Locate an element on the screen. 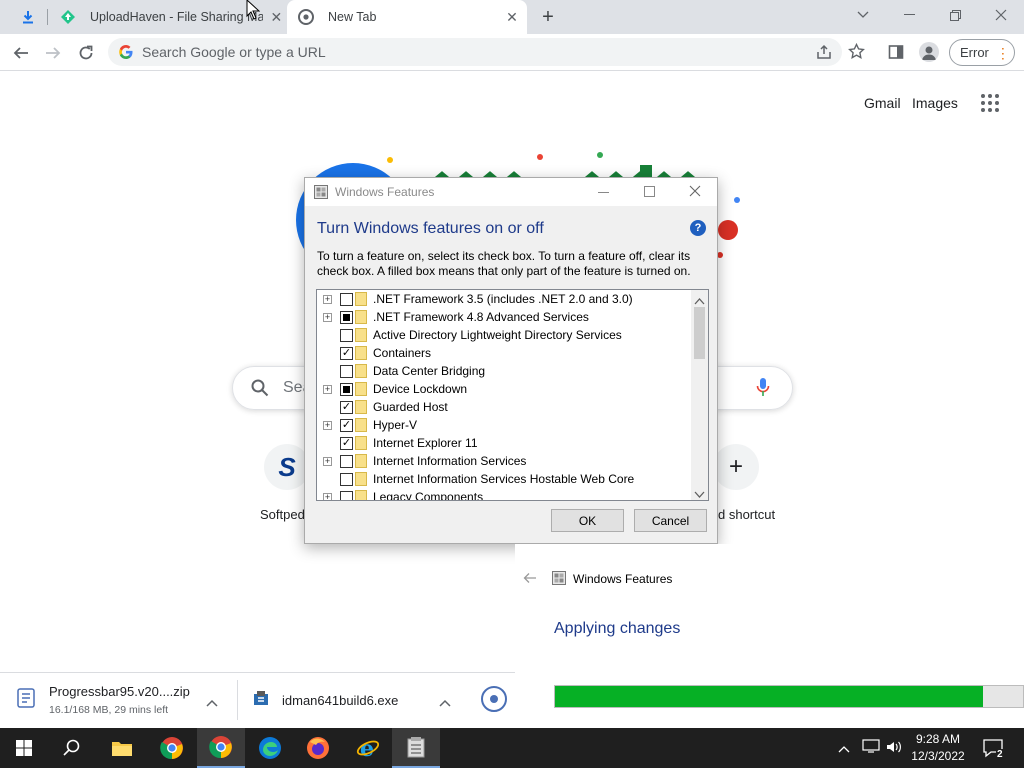  ok-button: OK is located at coordinates (587, 520).